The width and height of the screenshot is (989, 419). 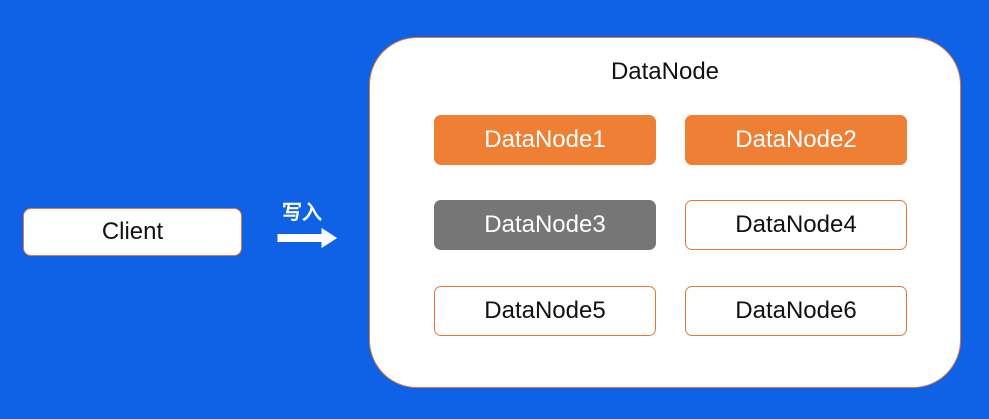 I want to click on datanode-2: DataNode2, so click(x=796, y=140).